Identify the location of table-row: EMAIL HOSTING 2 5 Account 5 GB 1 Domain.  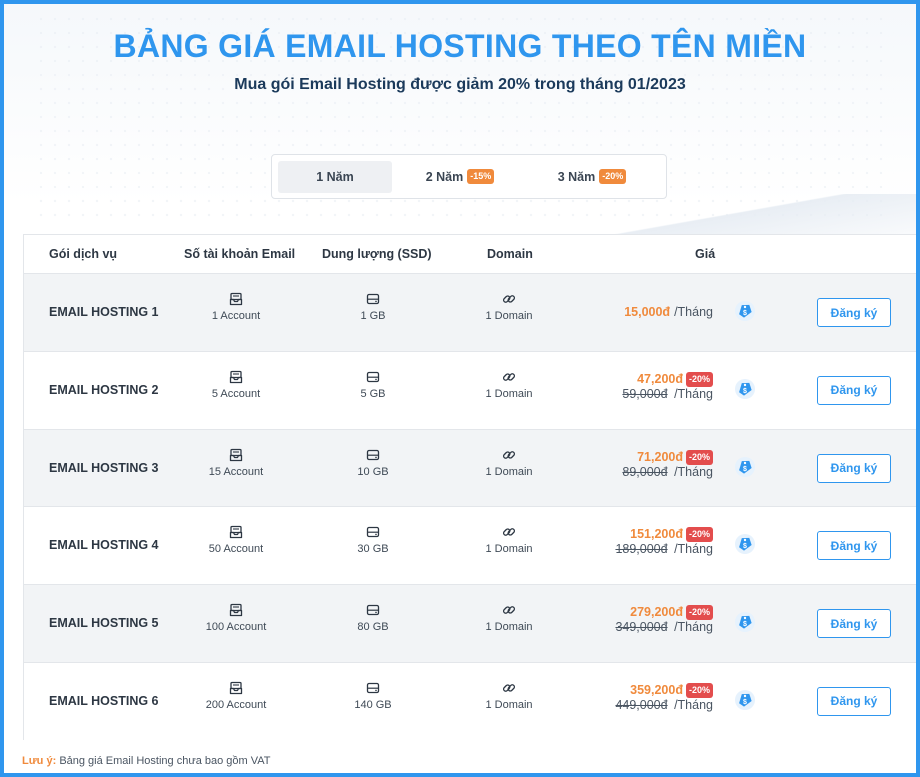
(470, 390).